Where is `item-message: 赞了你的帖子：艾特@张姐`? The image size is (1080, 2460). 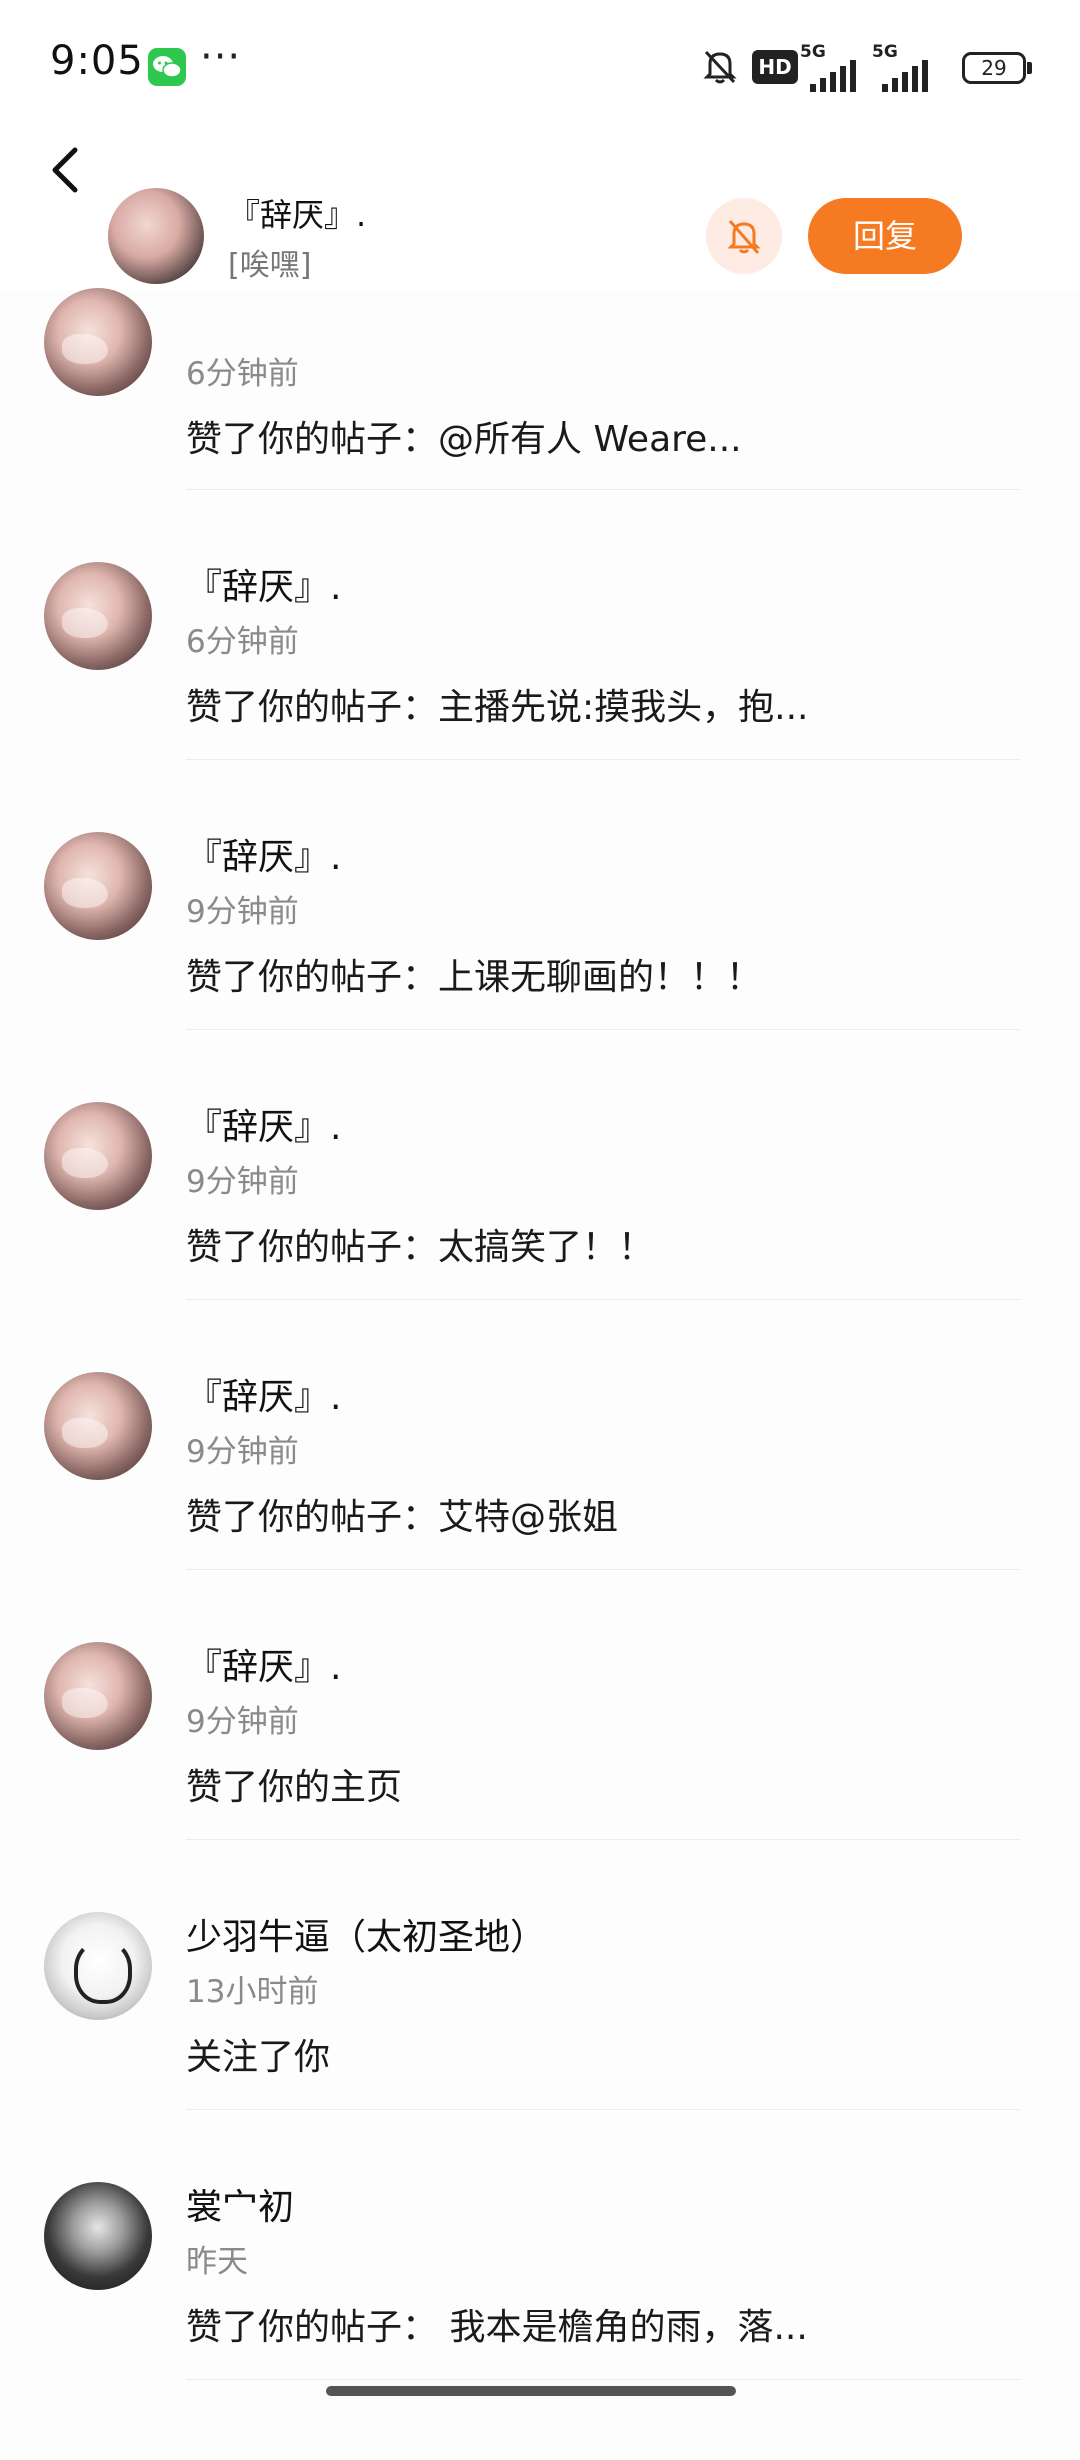
item-message: 赞了你的帖子：艾特@张姐 is located at coordinates (402, 1517).